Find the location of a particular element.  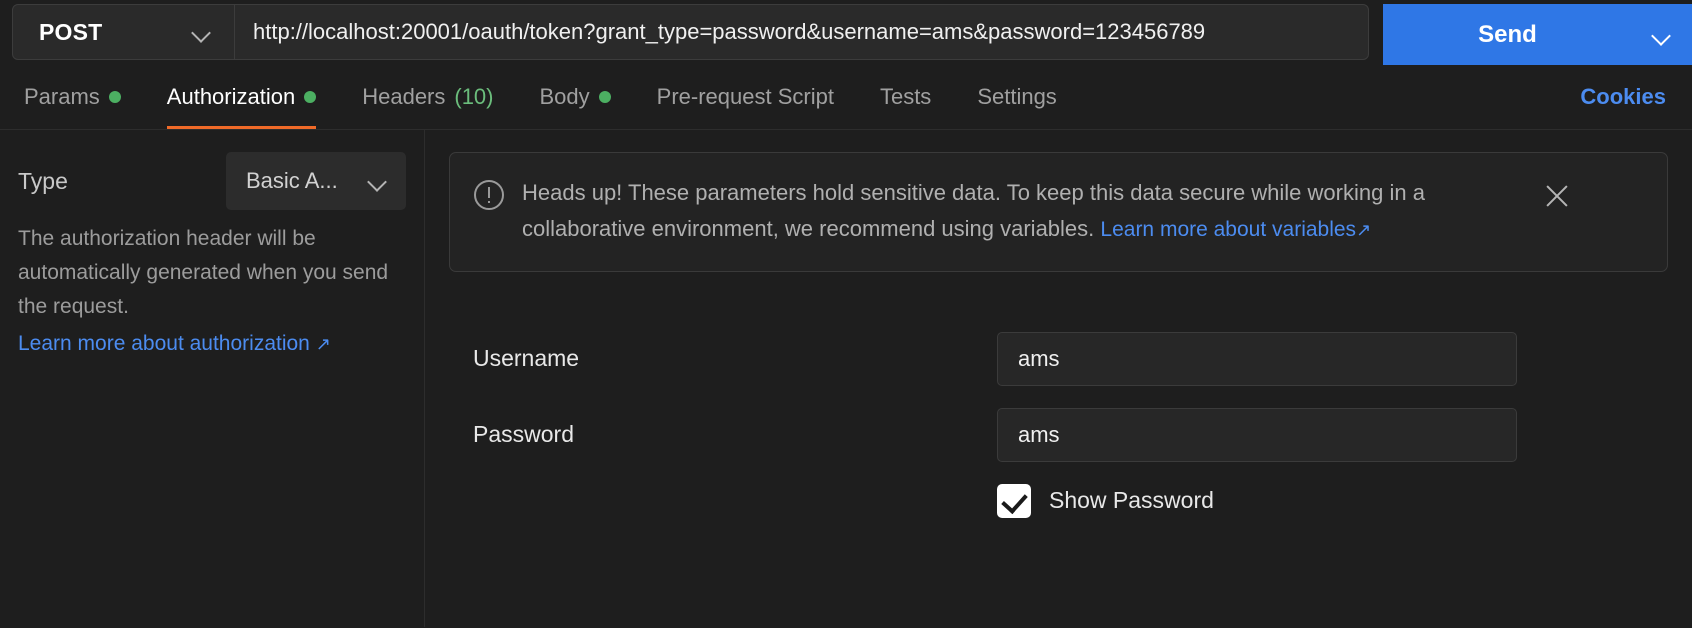

tab-label: Tests is located at coordinates (905, 96).